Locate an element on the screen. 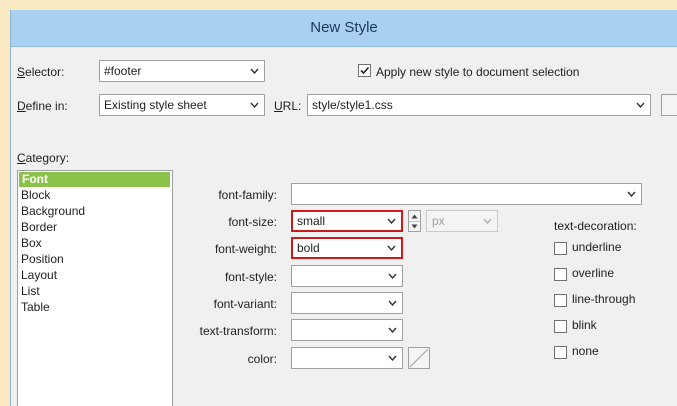  font-weight-value: bold is located at coordinates (308, 248).